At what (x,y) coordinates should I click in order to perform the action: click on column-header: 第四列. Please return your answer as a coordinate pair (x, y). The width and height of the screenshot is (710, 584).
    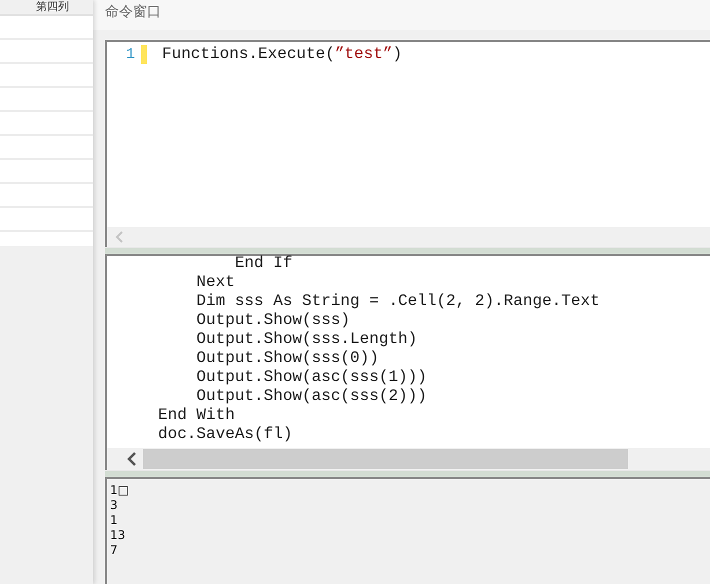
    Looking at the image, I should click on (46, 8).